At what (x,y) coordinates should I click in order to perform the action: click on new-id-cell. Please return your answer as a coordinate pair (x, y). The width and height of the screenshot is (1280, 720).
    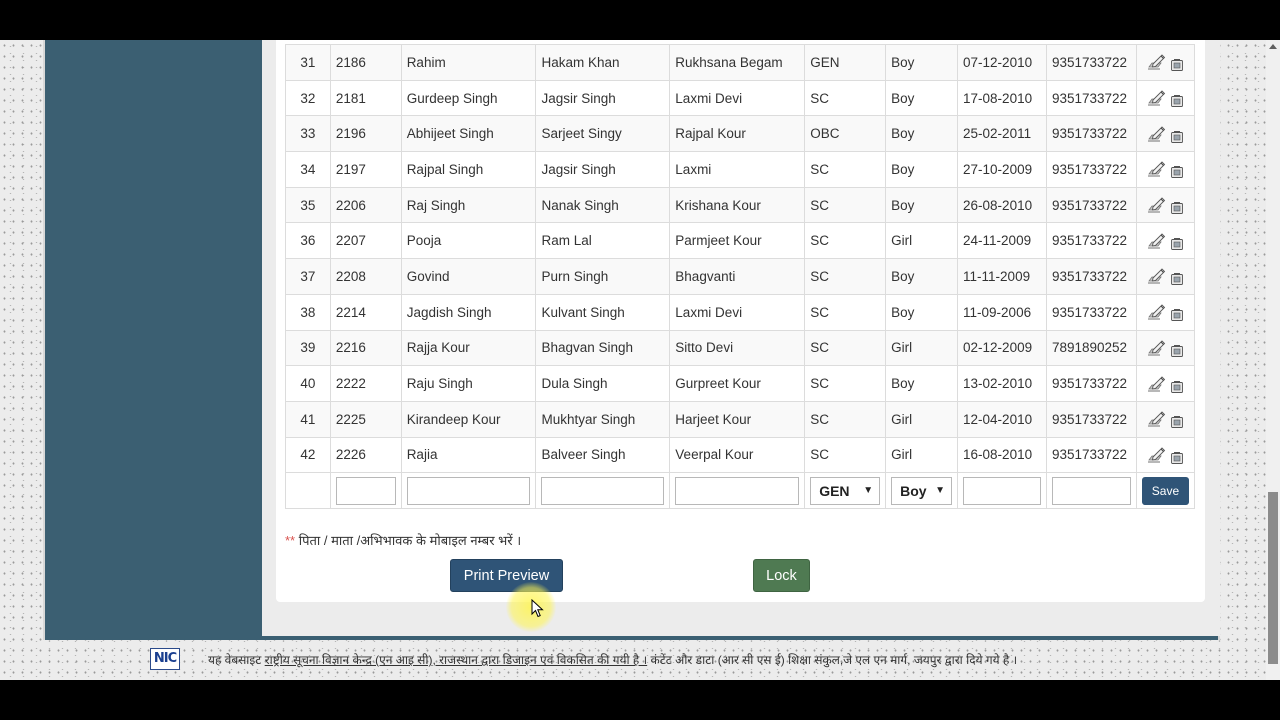
    Looking at the image, I should click on (365, 490).